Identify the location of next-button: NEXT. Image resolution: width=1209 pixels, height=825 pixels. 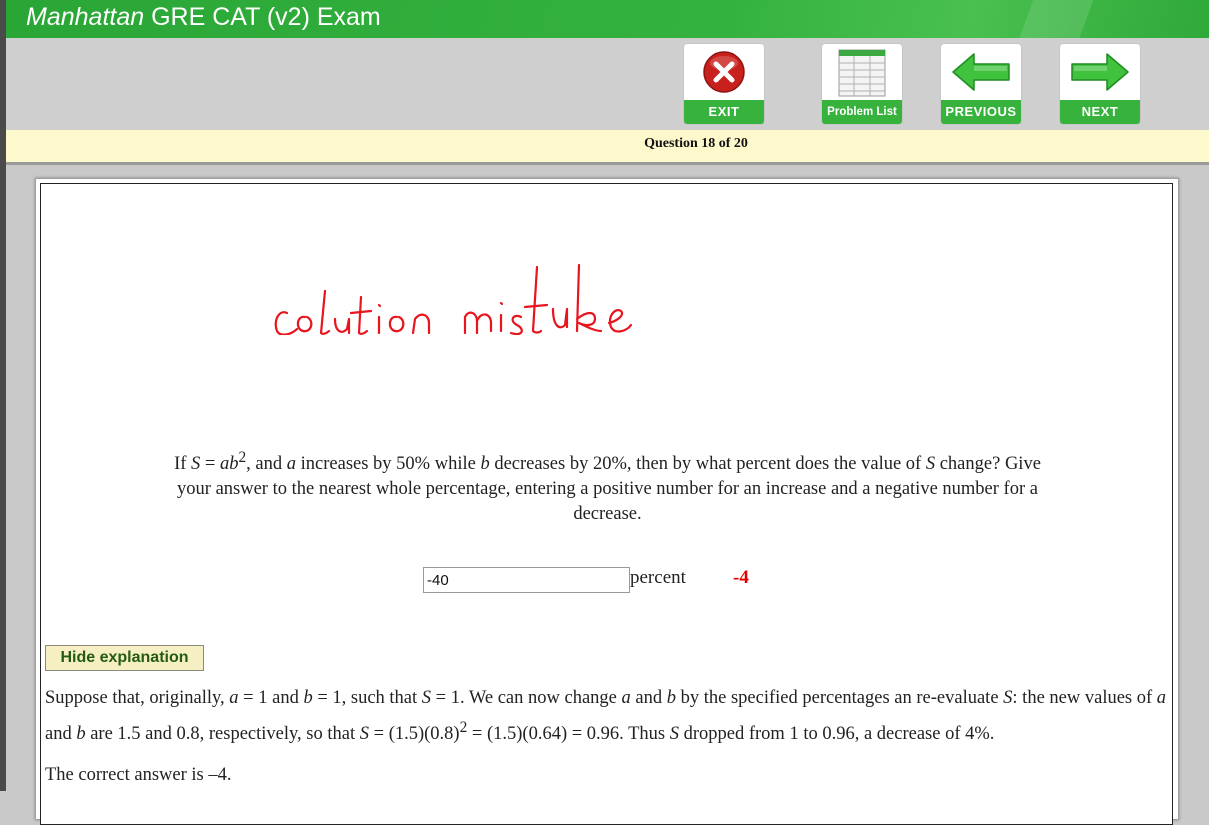
(1100, 84).